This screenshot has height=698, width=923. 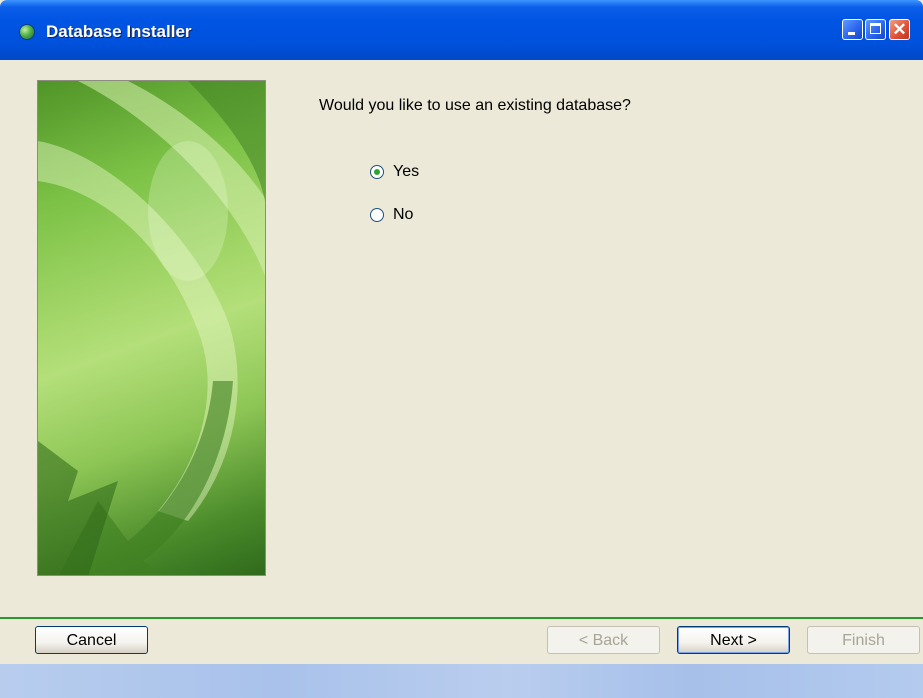 I want to click on finish-button: Finish, so click(x=863, y=640).